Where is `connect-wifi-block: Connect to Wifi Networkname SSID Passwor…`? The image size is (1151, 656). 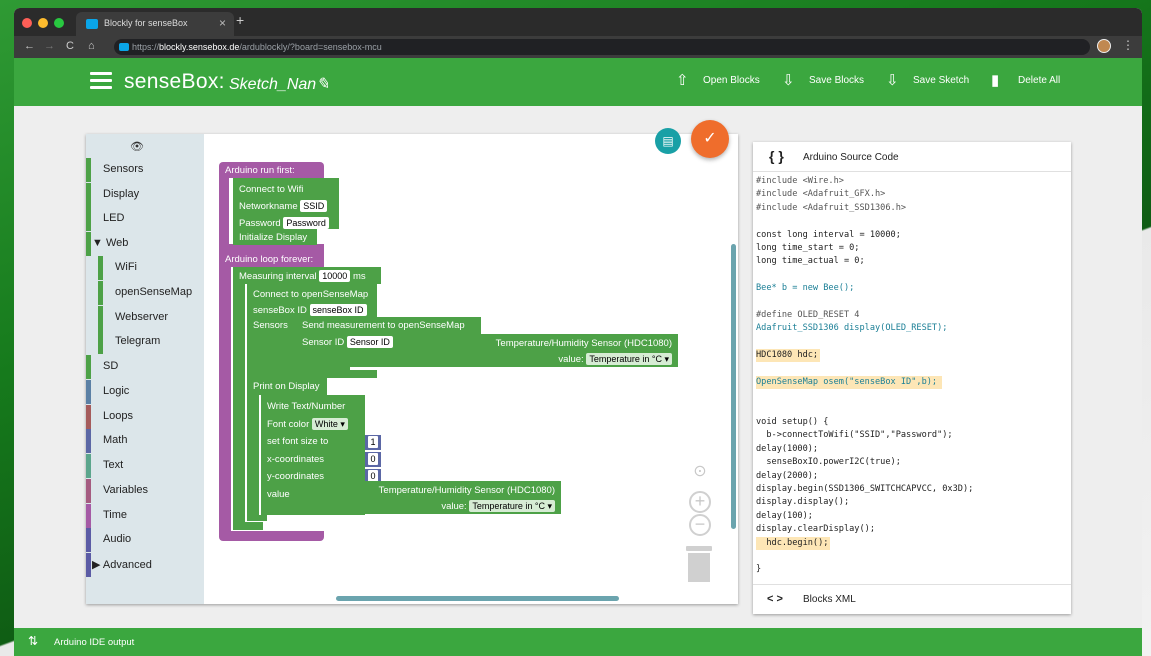
connect-wifi-block: Connect to Wifi Networkname SSID Passwor… is located at coordinates (286, 203).